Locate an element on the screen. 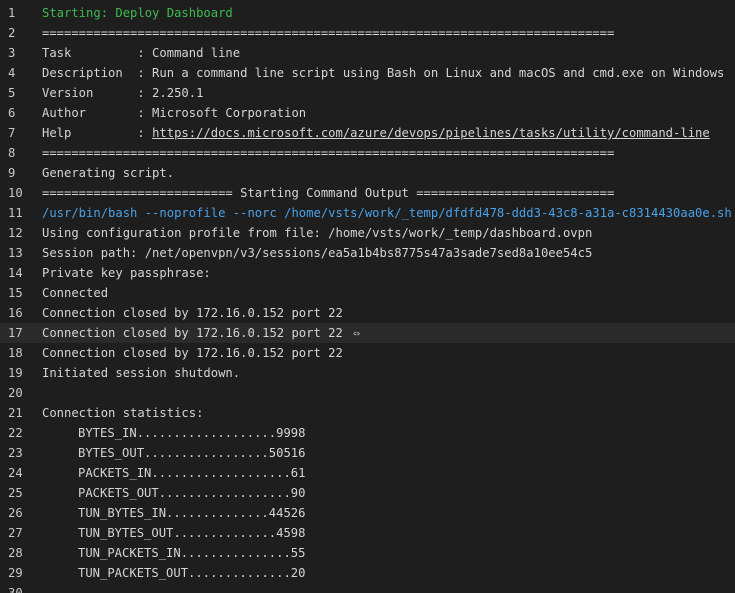  log-line-20: 20 is located at coordinates (367, 393).